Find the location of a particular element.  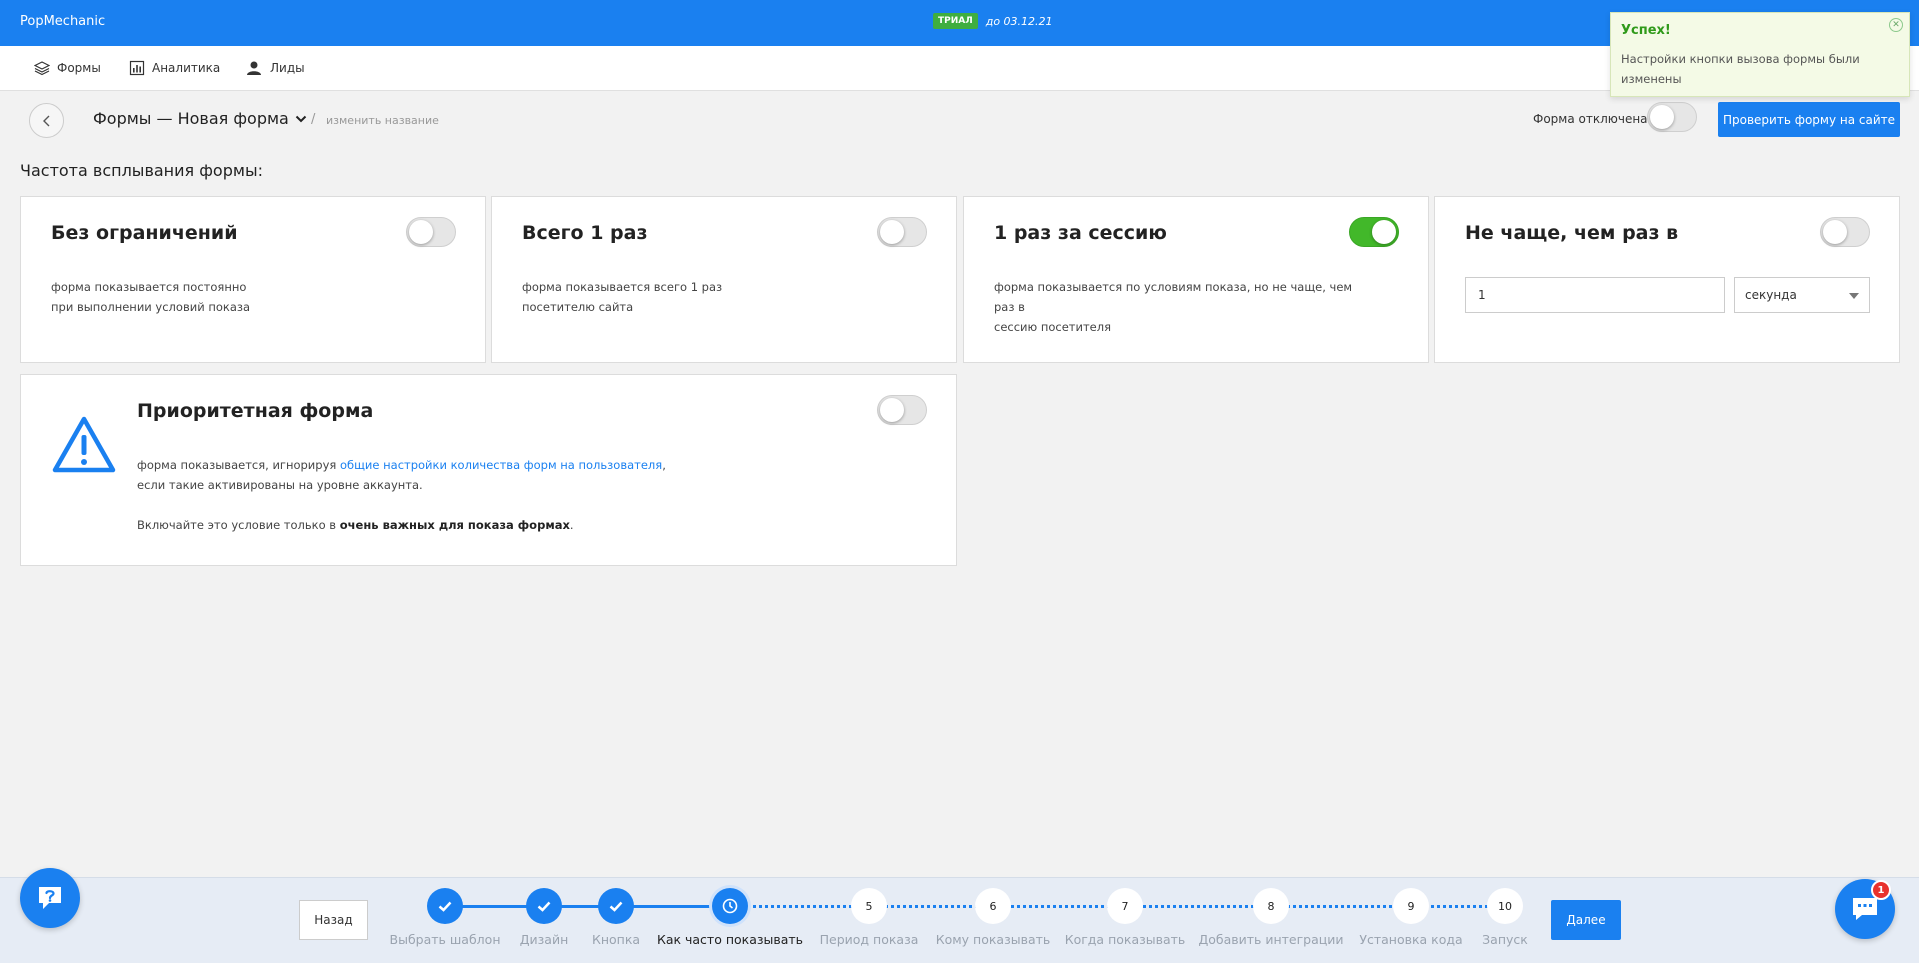

wizard-back-button: Назад is located at coordinates (333, 920).